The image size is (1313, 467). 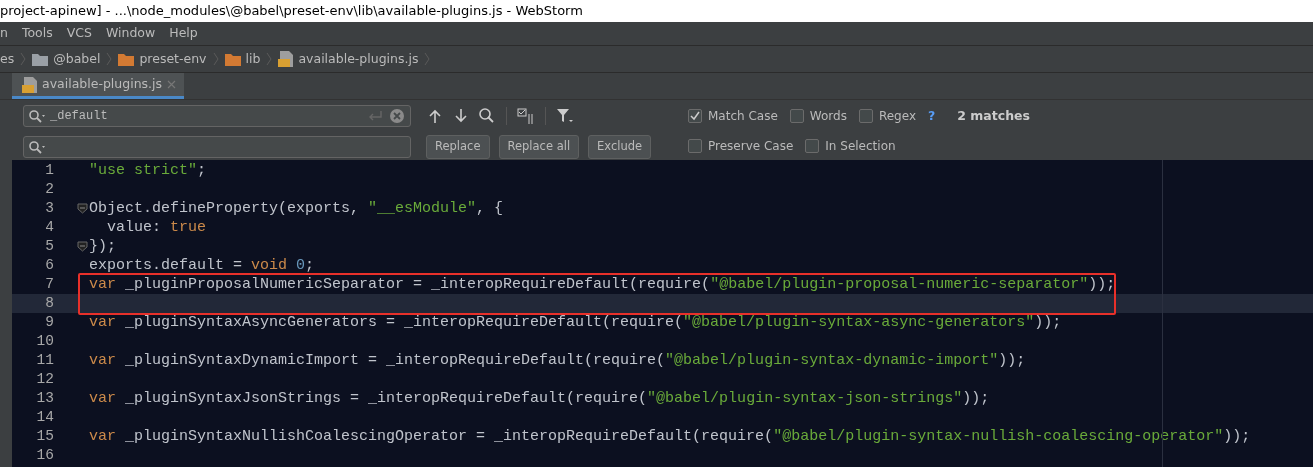 I want to click on breadcrumb-item: es, so click(x=7, y=59).